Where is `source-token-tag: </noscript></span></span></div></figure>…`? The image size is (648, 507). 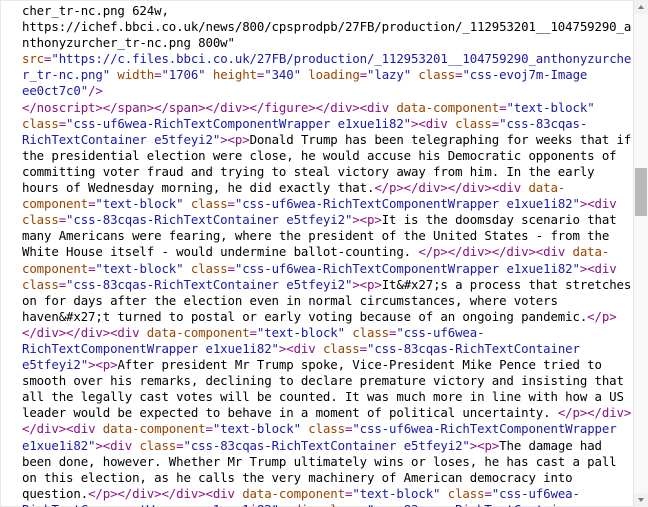 source-token-tag: </noscript></span></span></div></figure>… is located at coordinates (191, 107).